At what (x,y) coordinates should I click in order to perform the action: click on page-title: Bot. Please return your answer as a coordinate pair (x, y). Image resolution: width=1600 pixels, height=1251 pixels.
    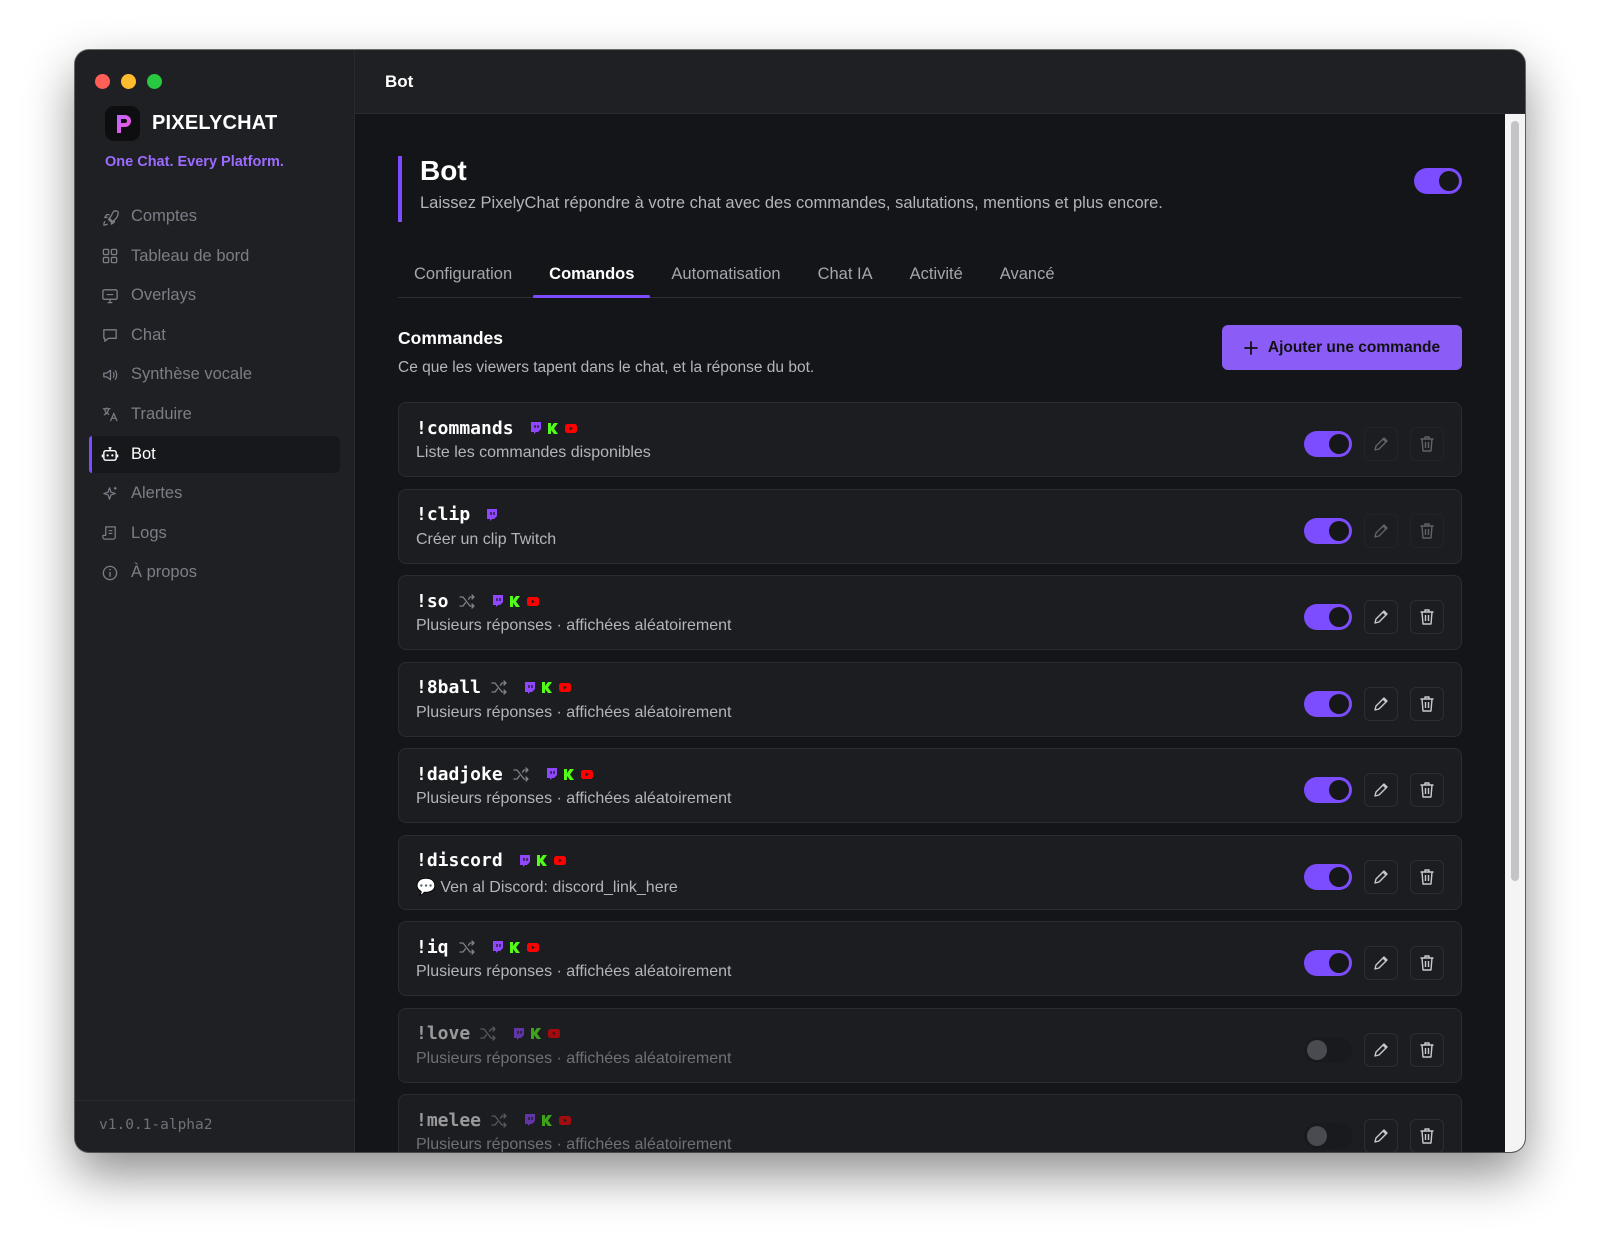
    Looking at the image, I should click on (443, 170).